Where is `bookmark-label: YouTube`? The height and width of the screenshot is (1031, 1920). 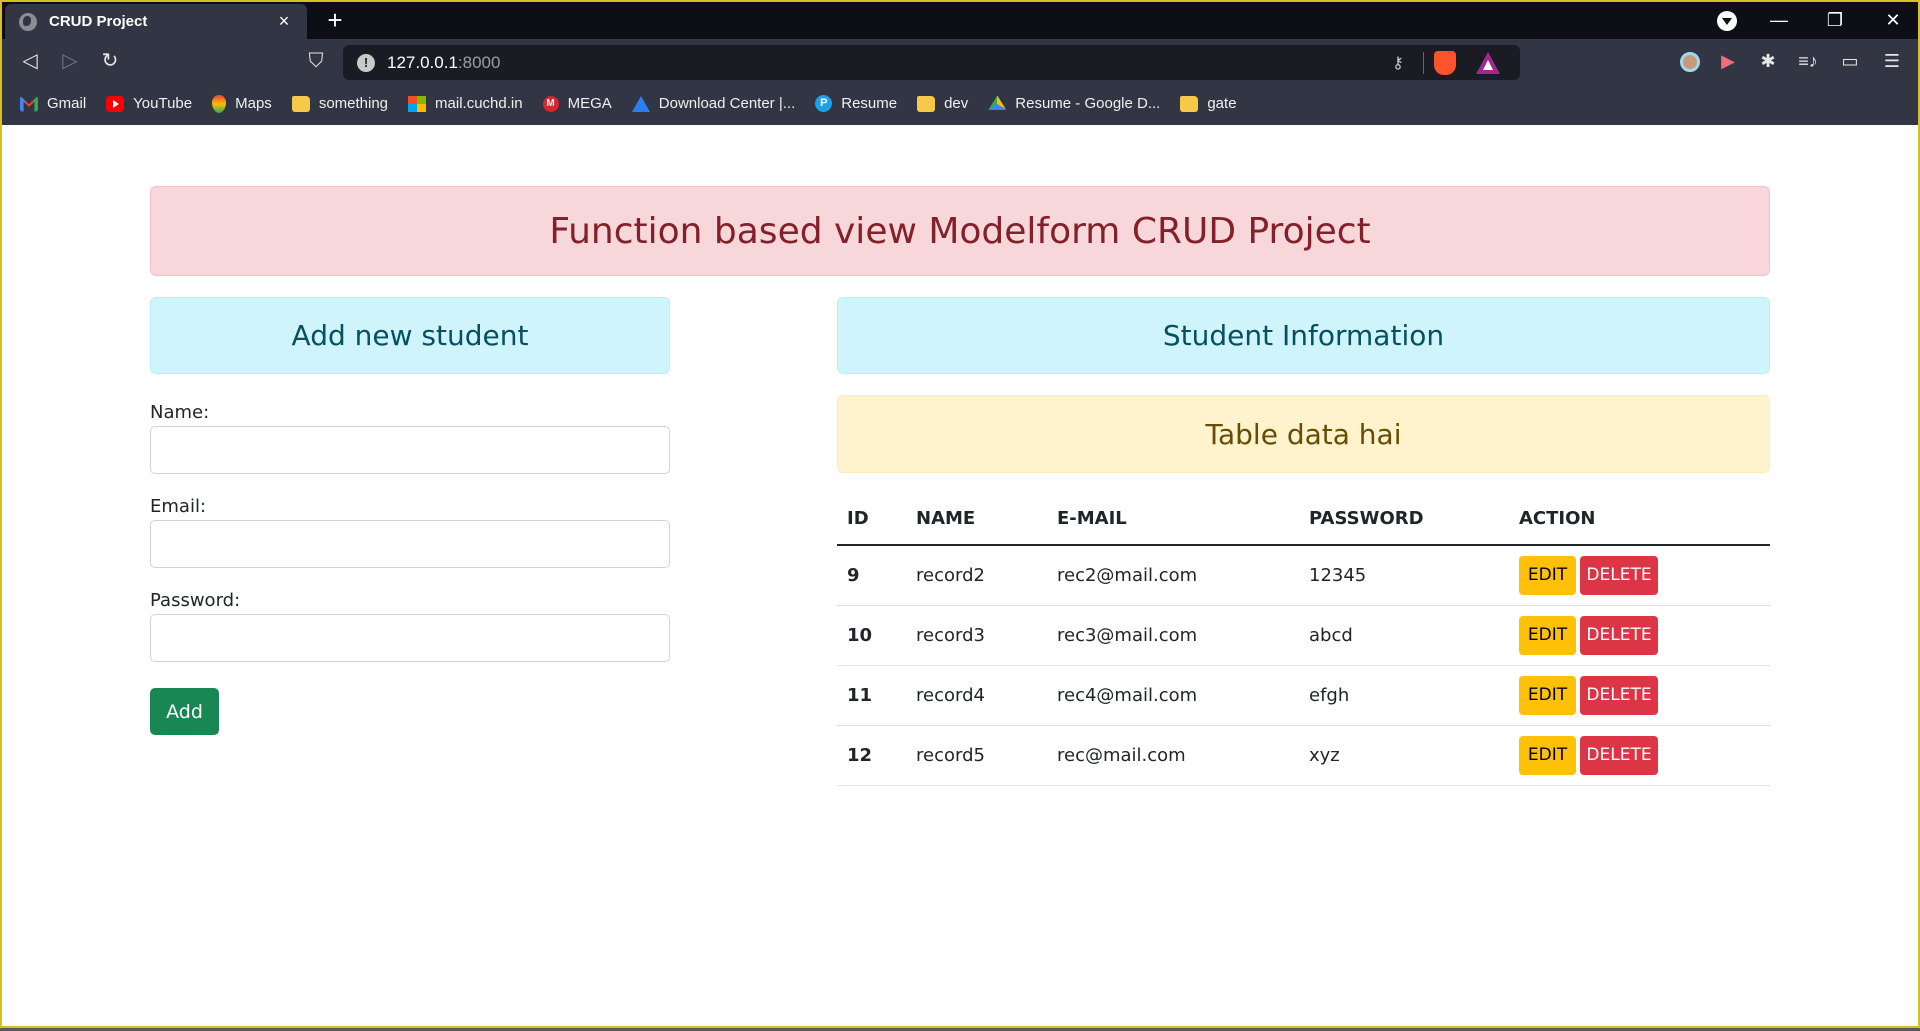
bookmark-label: YouTube is located at coordinates (163, 103).